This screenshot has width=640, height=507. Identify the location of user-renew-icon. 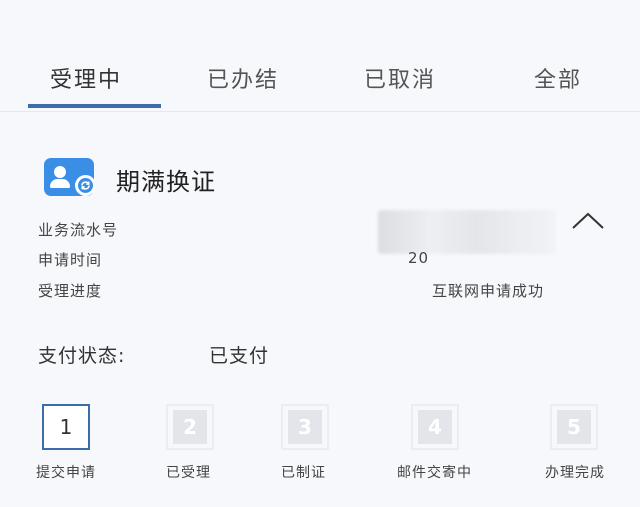
(70, 177).